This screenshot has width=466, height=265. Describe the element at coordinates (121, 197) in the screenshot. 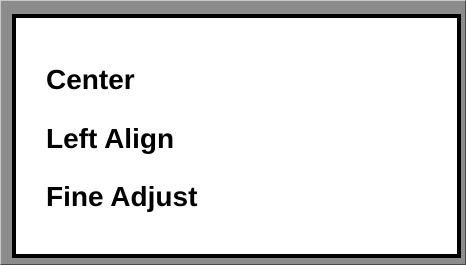

I see `menu-item-fine-adjust: Fine Adjust` at that location.